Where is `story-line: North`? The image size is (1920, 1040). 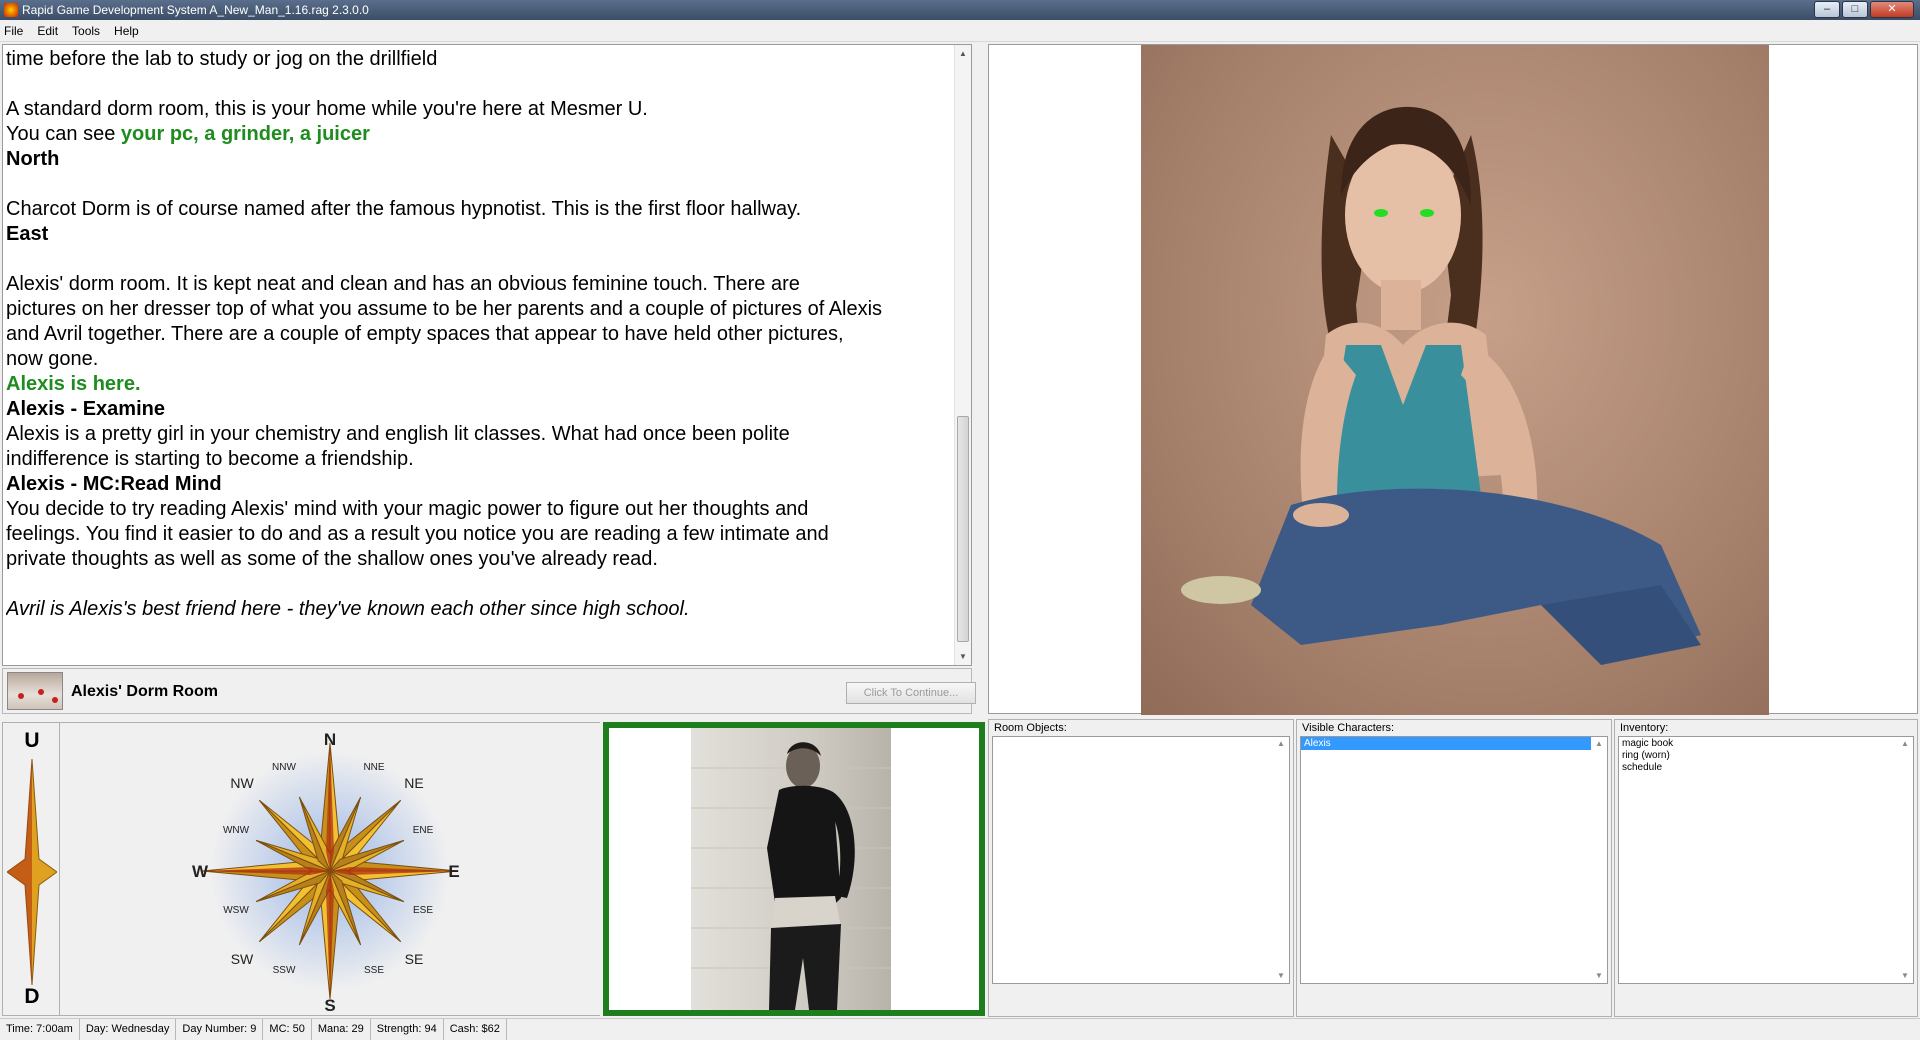 story-line: North is located at coordinates (33, 159).